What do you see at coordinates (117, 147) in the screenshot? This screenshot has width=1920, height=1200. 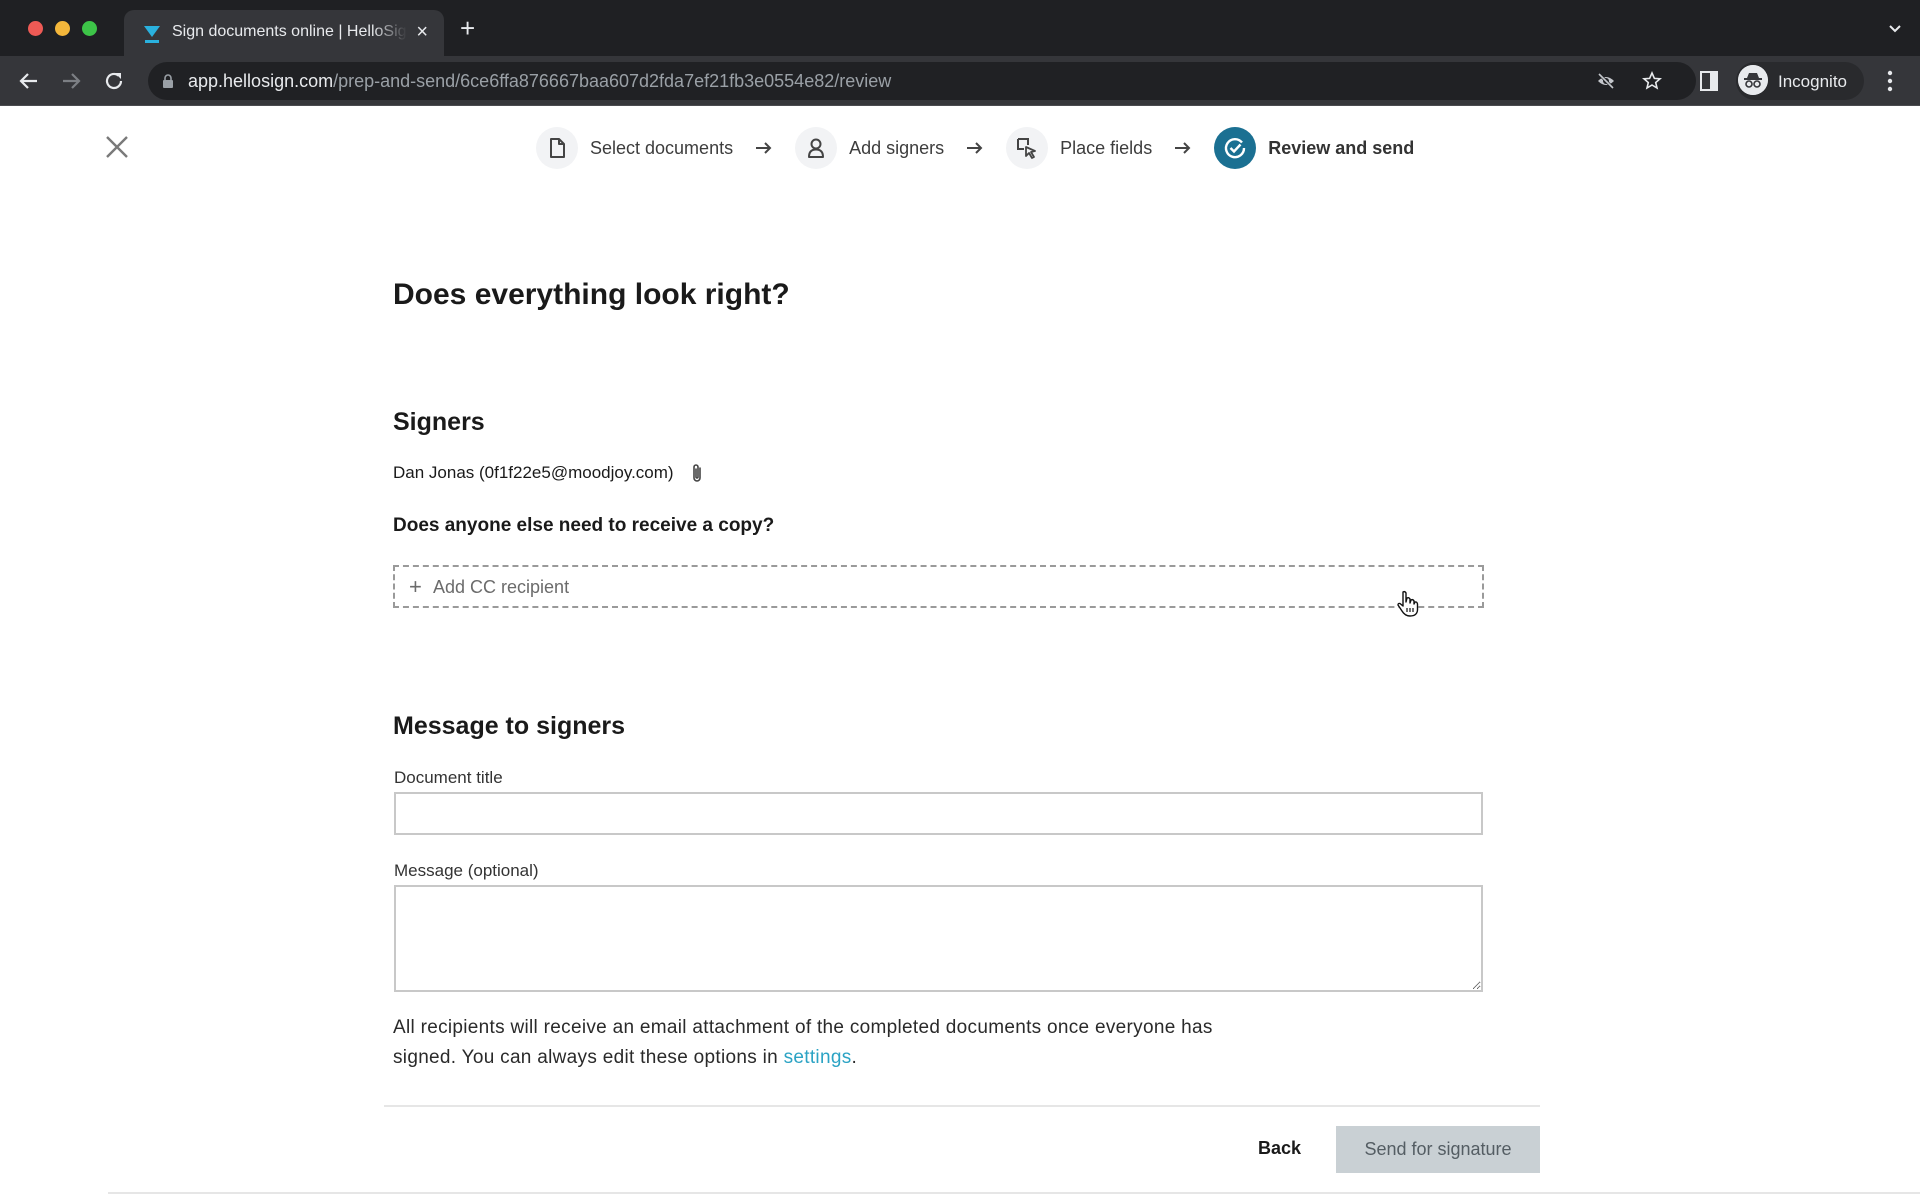 I see `close-icon` at bounding box center [117, 147].